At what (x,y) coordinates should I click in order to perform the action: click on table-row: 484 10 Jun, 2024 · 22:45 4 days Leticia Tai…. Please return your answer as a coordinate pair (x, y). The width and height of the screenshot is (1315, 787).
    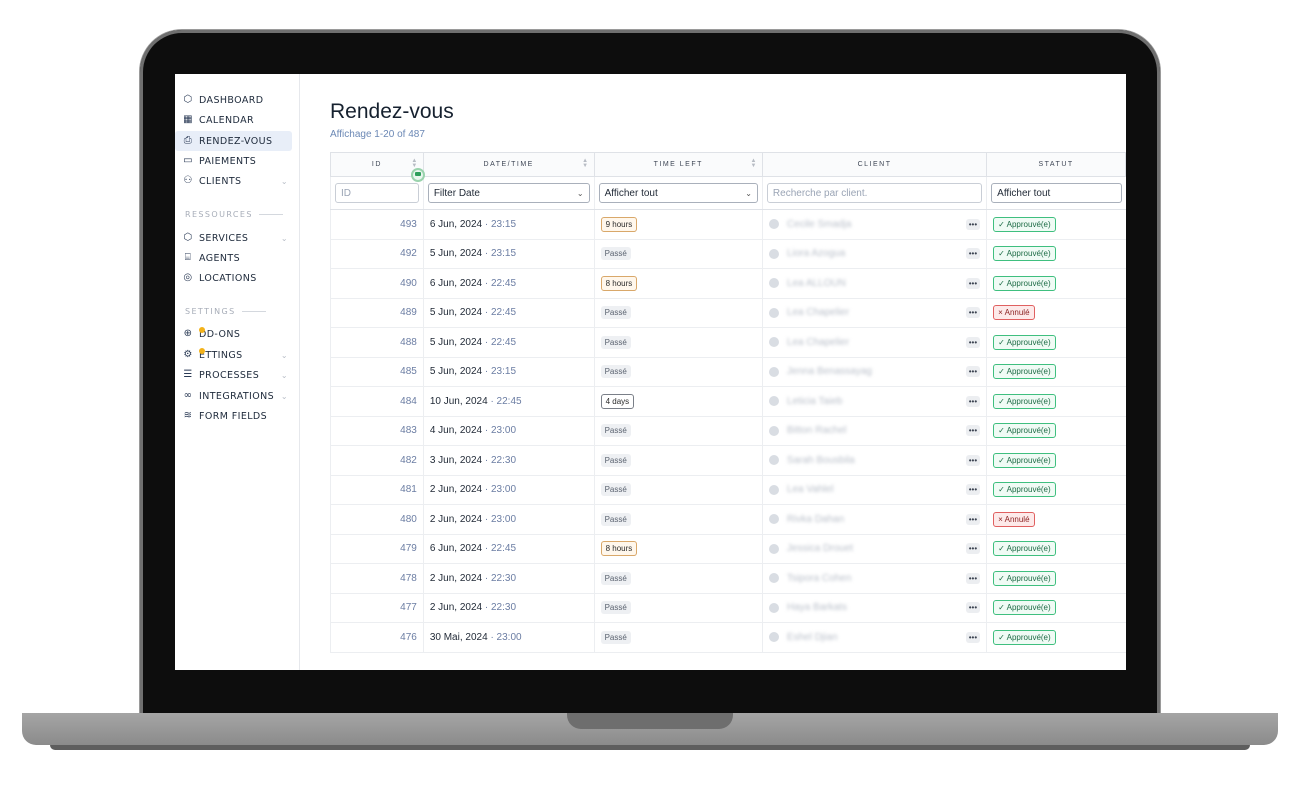
    Looking at the image, I should click on (728, 401).